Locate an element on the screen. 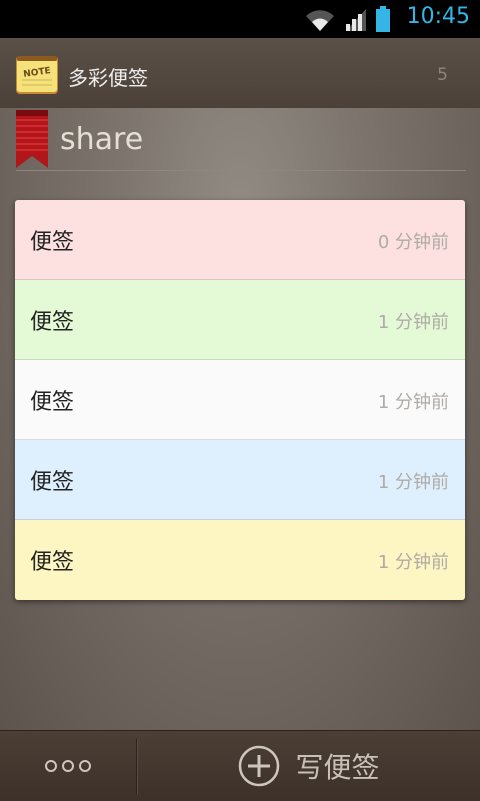  app-title: 多彩便签 is located at coordinates (108, 78).